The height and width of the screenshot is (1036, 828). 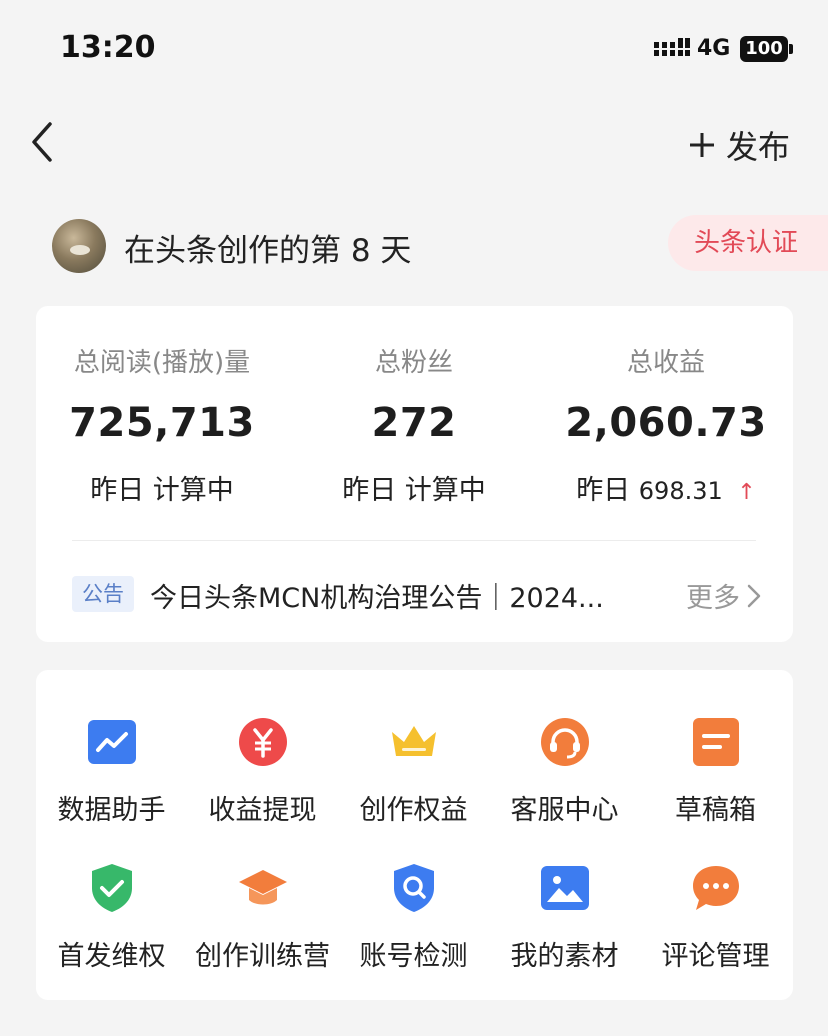 I want to click on certification-badge: 头条认证, so click(x=748, y=243).